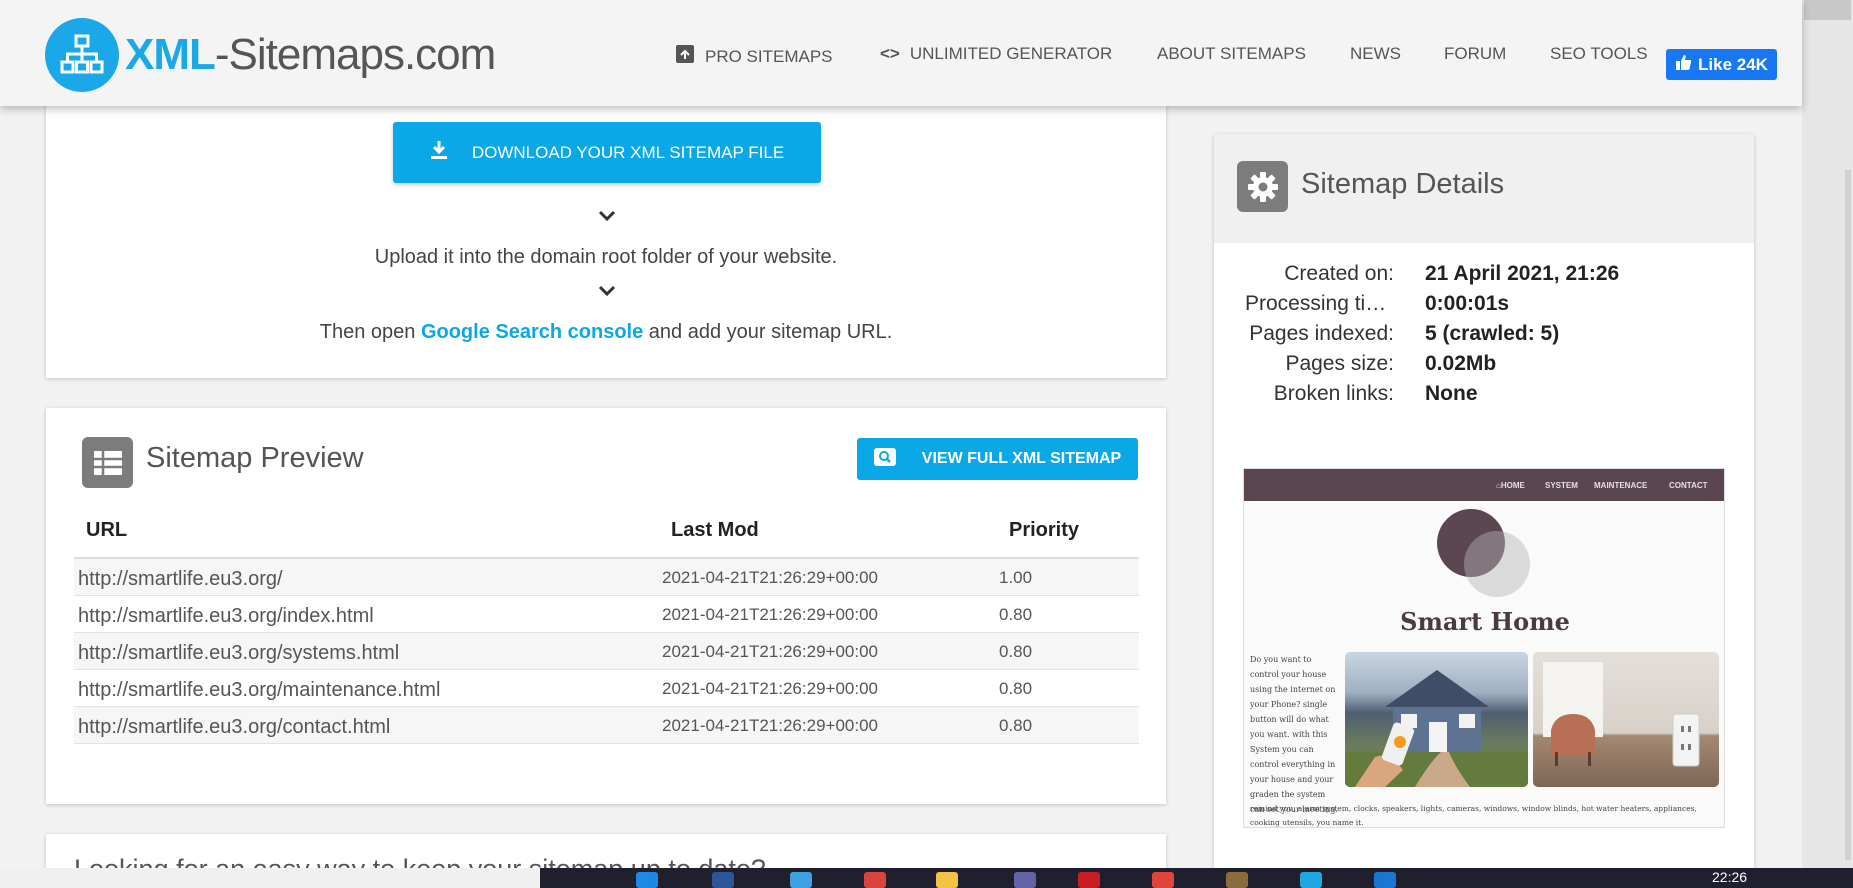 Image resolution: width=1853 pixels, height=888 pixels. Describe the element at coordinates (1011, 53) in the screenshot. I see `nav-label: UNLIMITED GENERATOR` at that location.